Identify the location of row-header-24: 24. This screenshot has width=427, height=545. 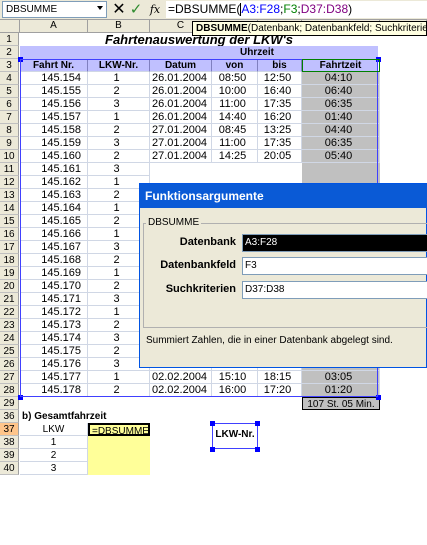
(9, 338).